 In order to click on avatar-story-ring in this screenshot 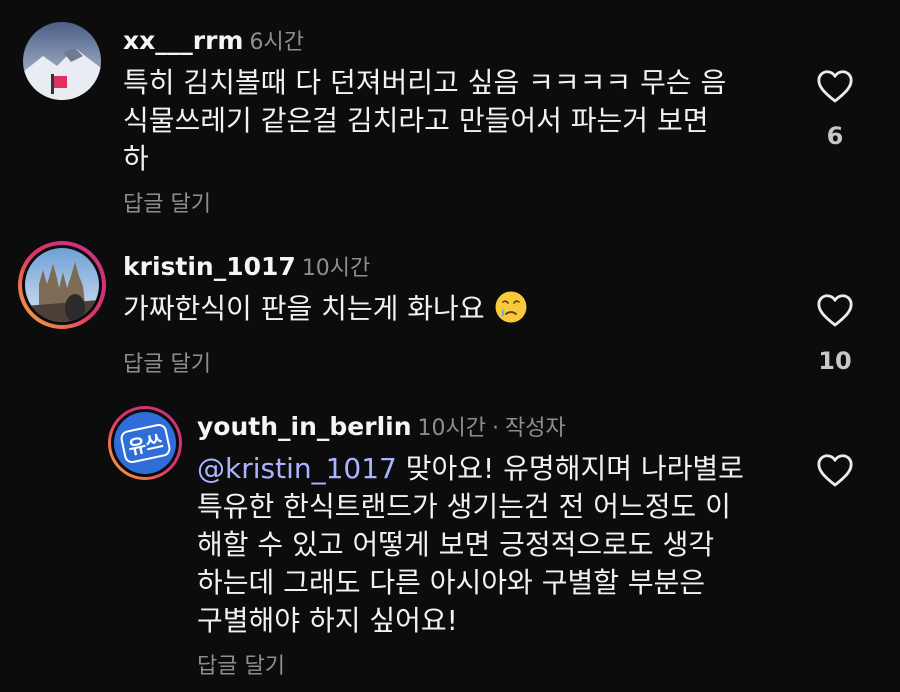, I will do `click(62, 285)`.